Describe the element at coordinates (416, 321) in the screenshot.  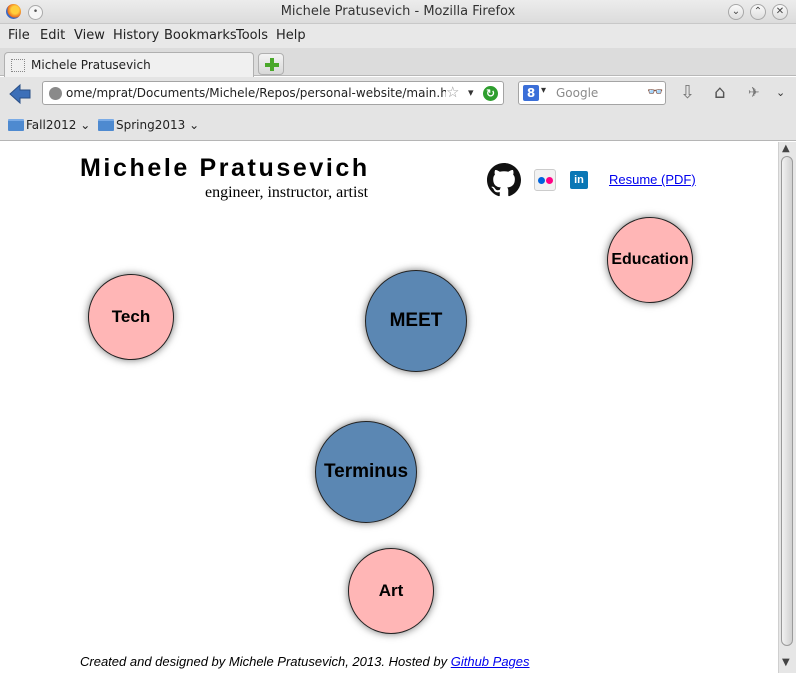
I see `bubble-meet: MEET` at that location.